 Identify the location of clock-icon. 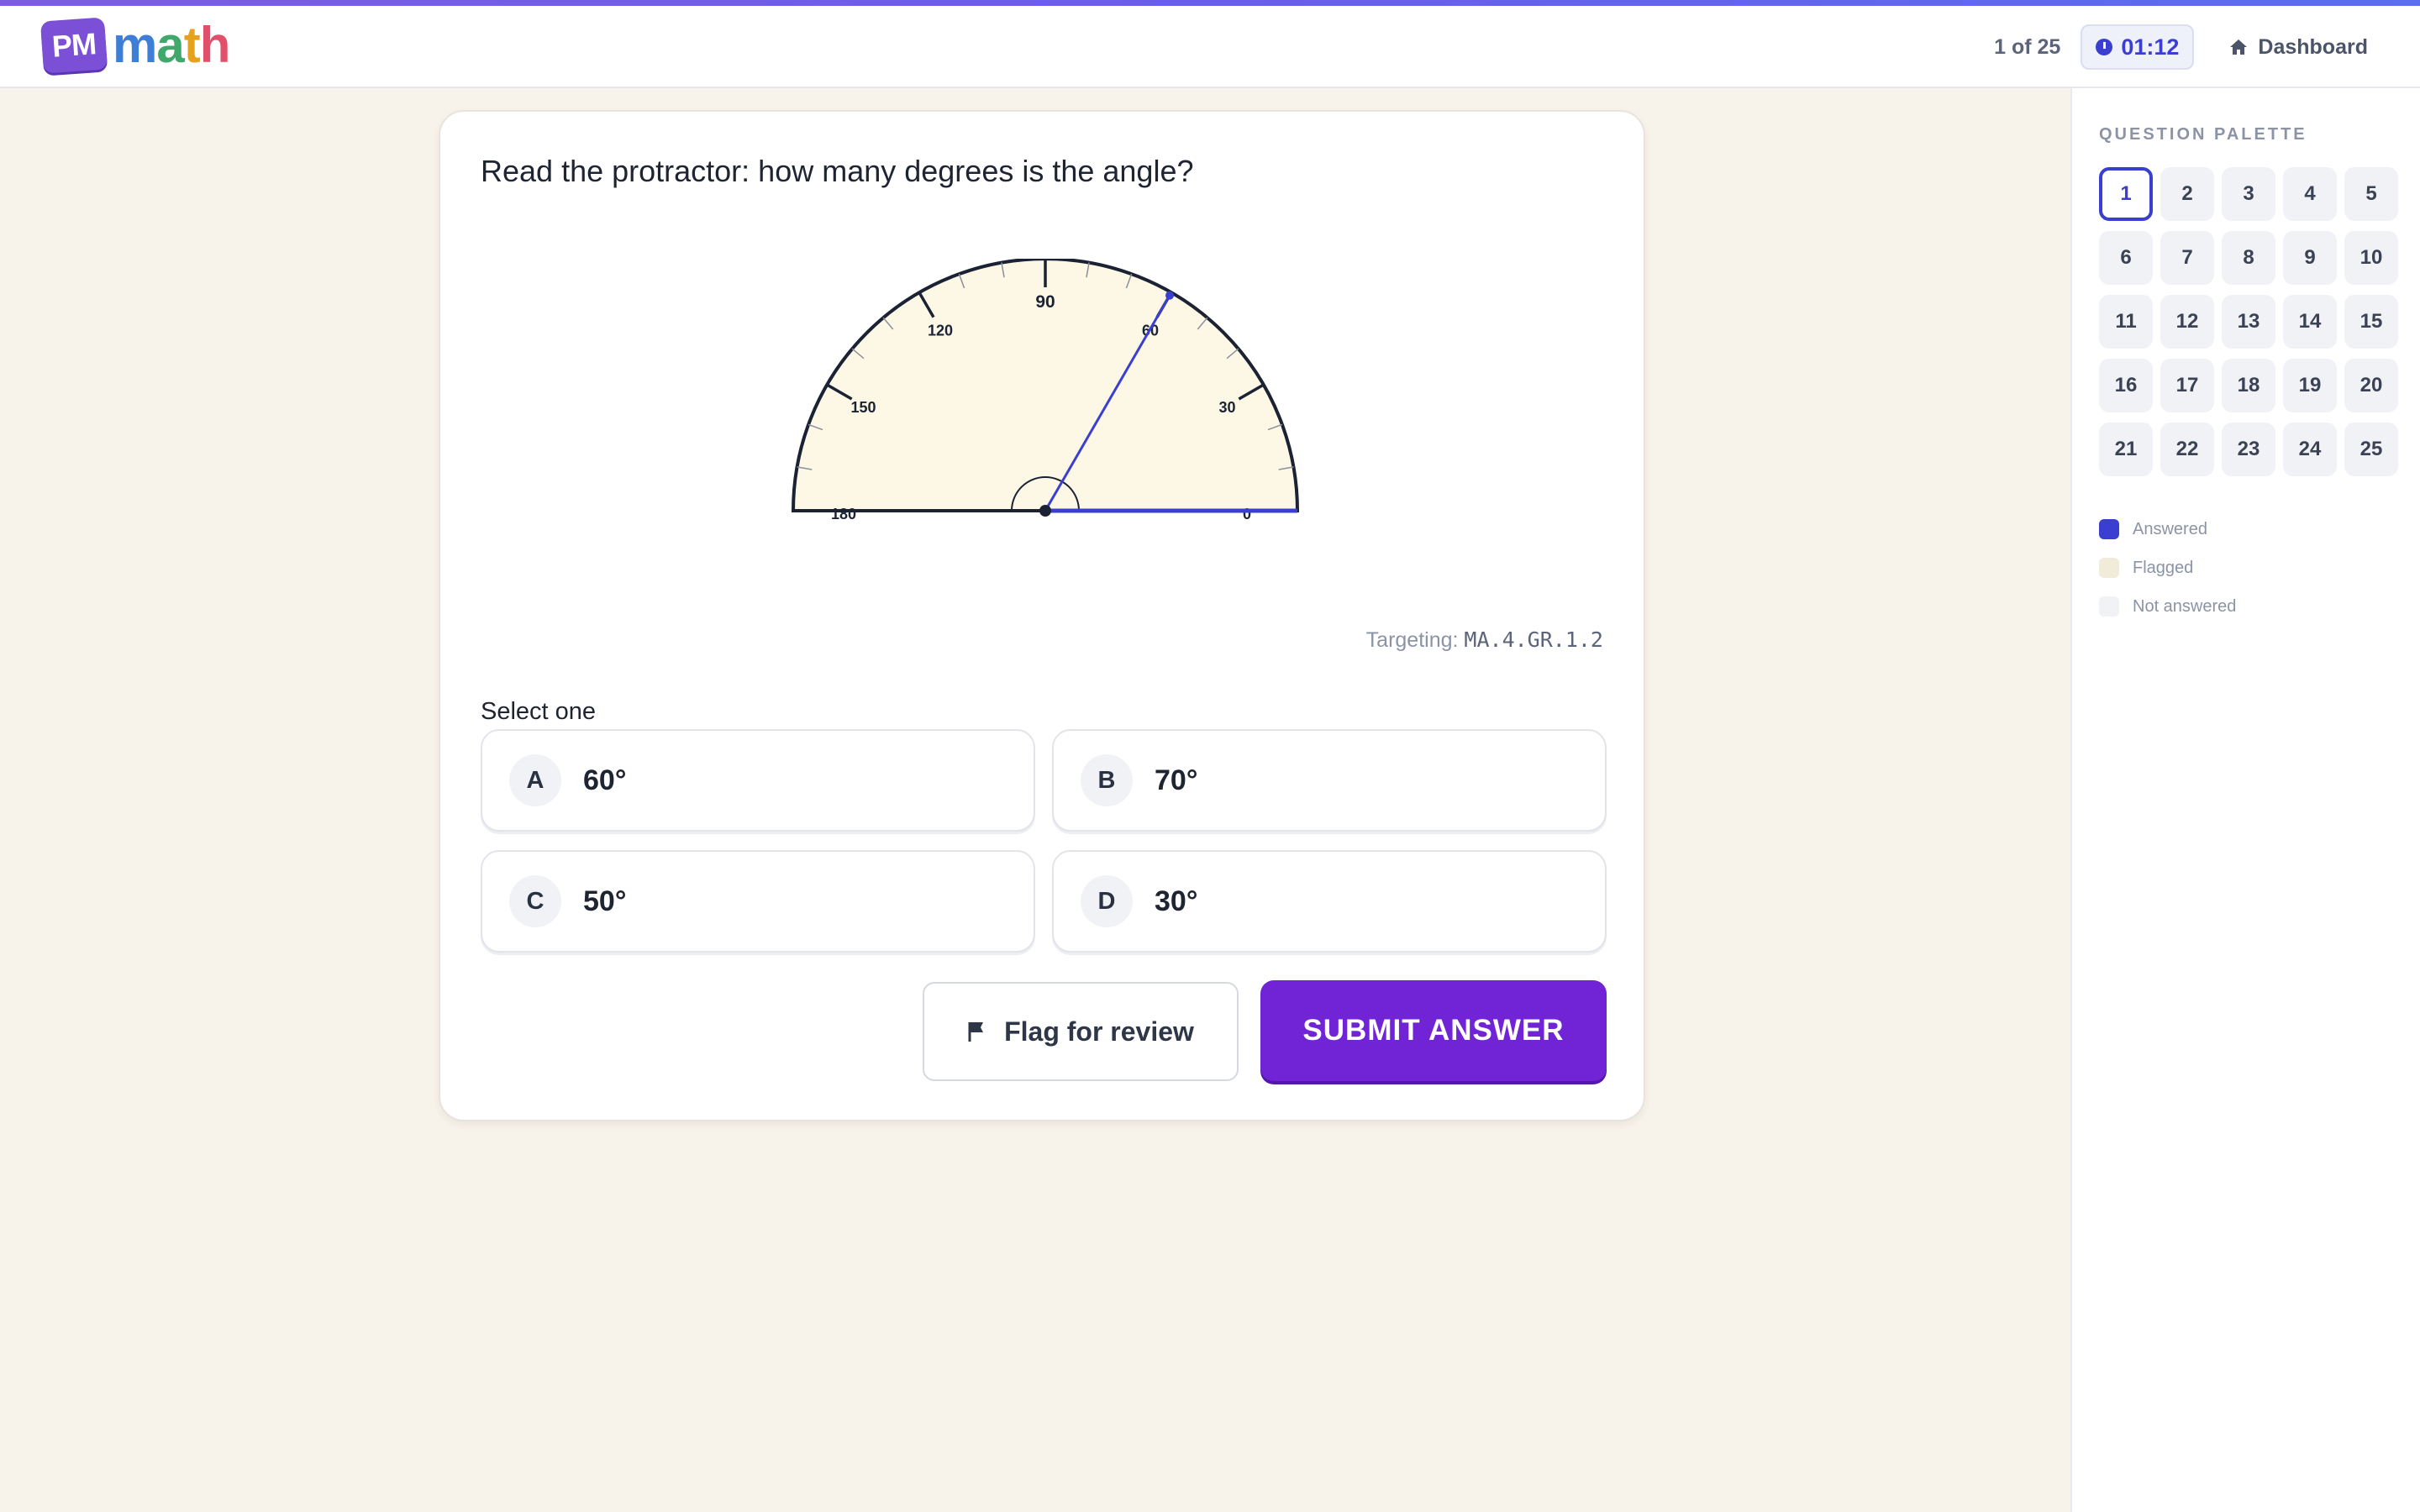
(2104, 47).